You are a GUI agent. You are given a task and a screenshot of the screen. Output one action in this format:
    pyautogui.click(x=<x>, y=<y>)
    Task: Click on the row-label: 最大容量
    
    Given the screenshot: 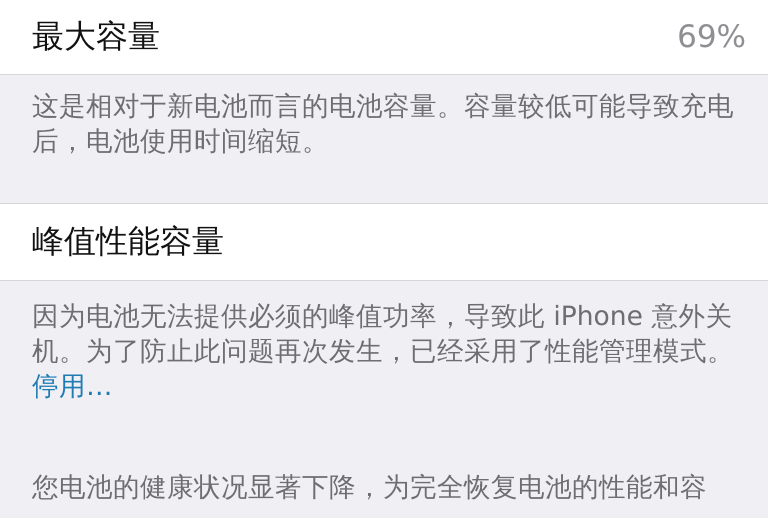 What is the action you would take?
    pyautogui.click(x=96, y=36)
    